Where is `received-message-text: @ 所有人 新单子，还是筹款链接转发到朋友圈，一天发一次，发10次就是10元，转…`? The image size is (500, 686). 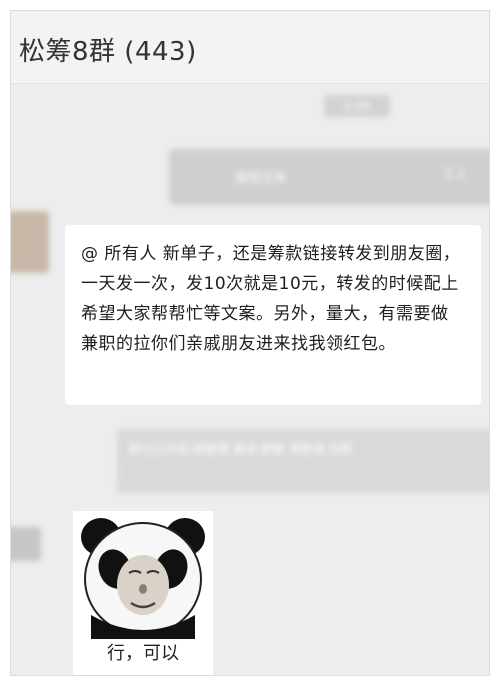 received-message-text: @ 所有人 新单子，还是筹款链接转发到朋友圈，一天发一次，发10次就是10元，转… is located at coordinates (271, 299).